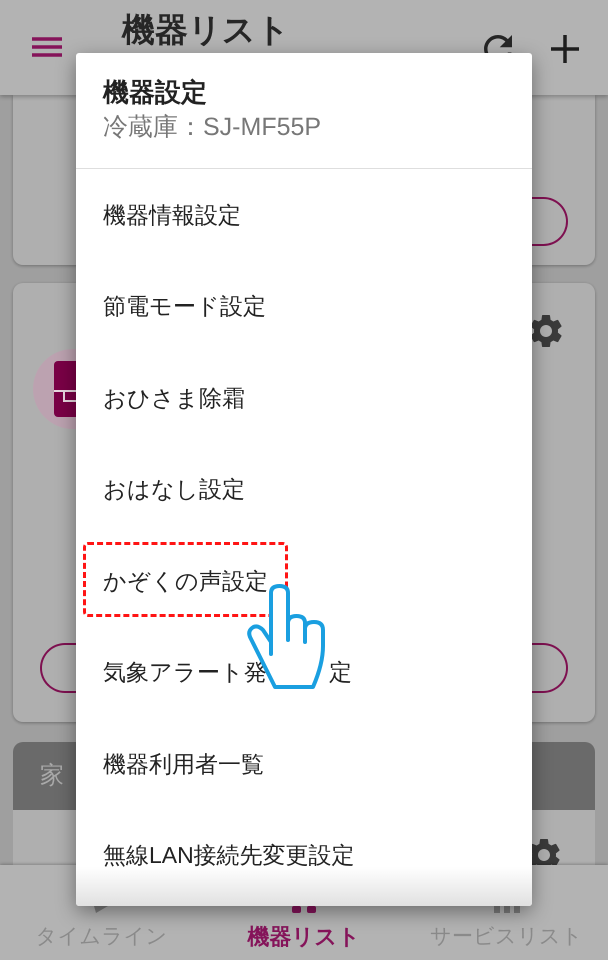  Describe the element at coordinates (185, 673) in the screenshot. I see `menu-item-label: 気象アラート発` at that location.